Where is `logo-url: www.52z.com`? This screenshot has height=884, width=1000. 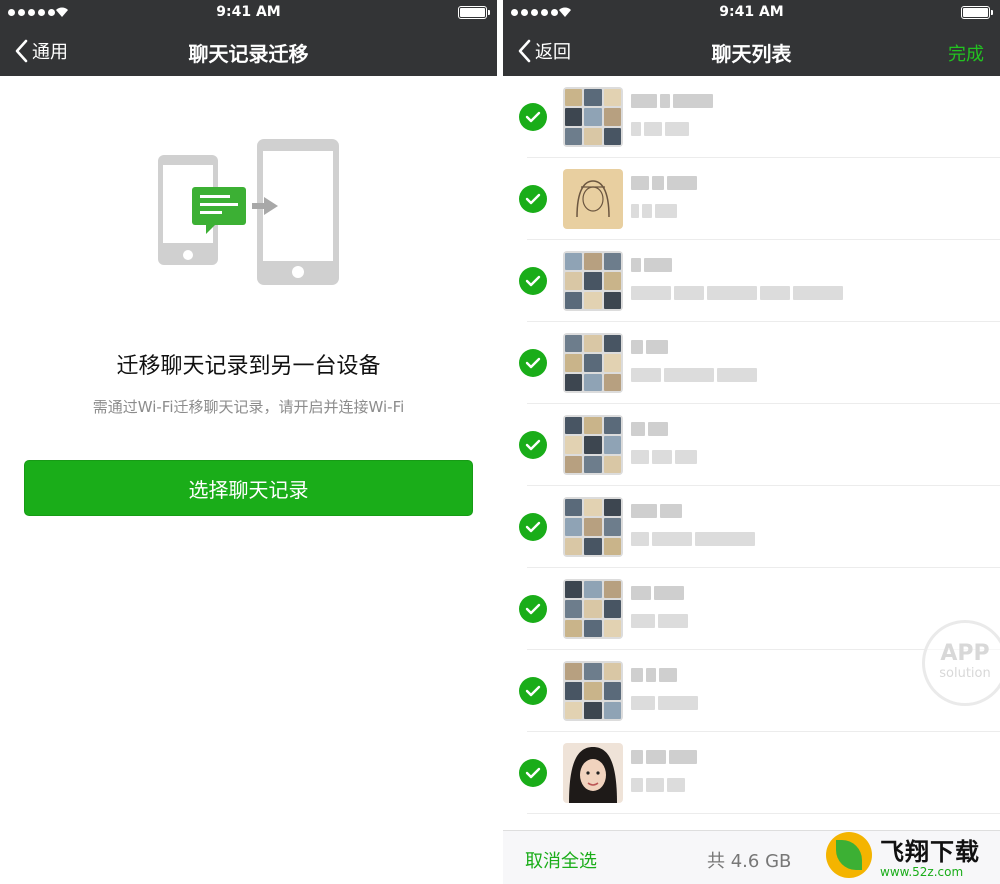
logo-url: www.52z.com is located at coordinates (922, 871).